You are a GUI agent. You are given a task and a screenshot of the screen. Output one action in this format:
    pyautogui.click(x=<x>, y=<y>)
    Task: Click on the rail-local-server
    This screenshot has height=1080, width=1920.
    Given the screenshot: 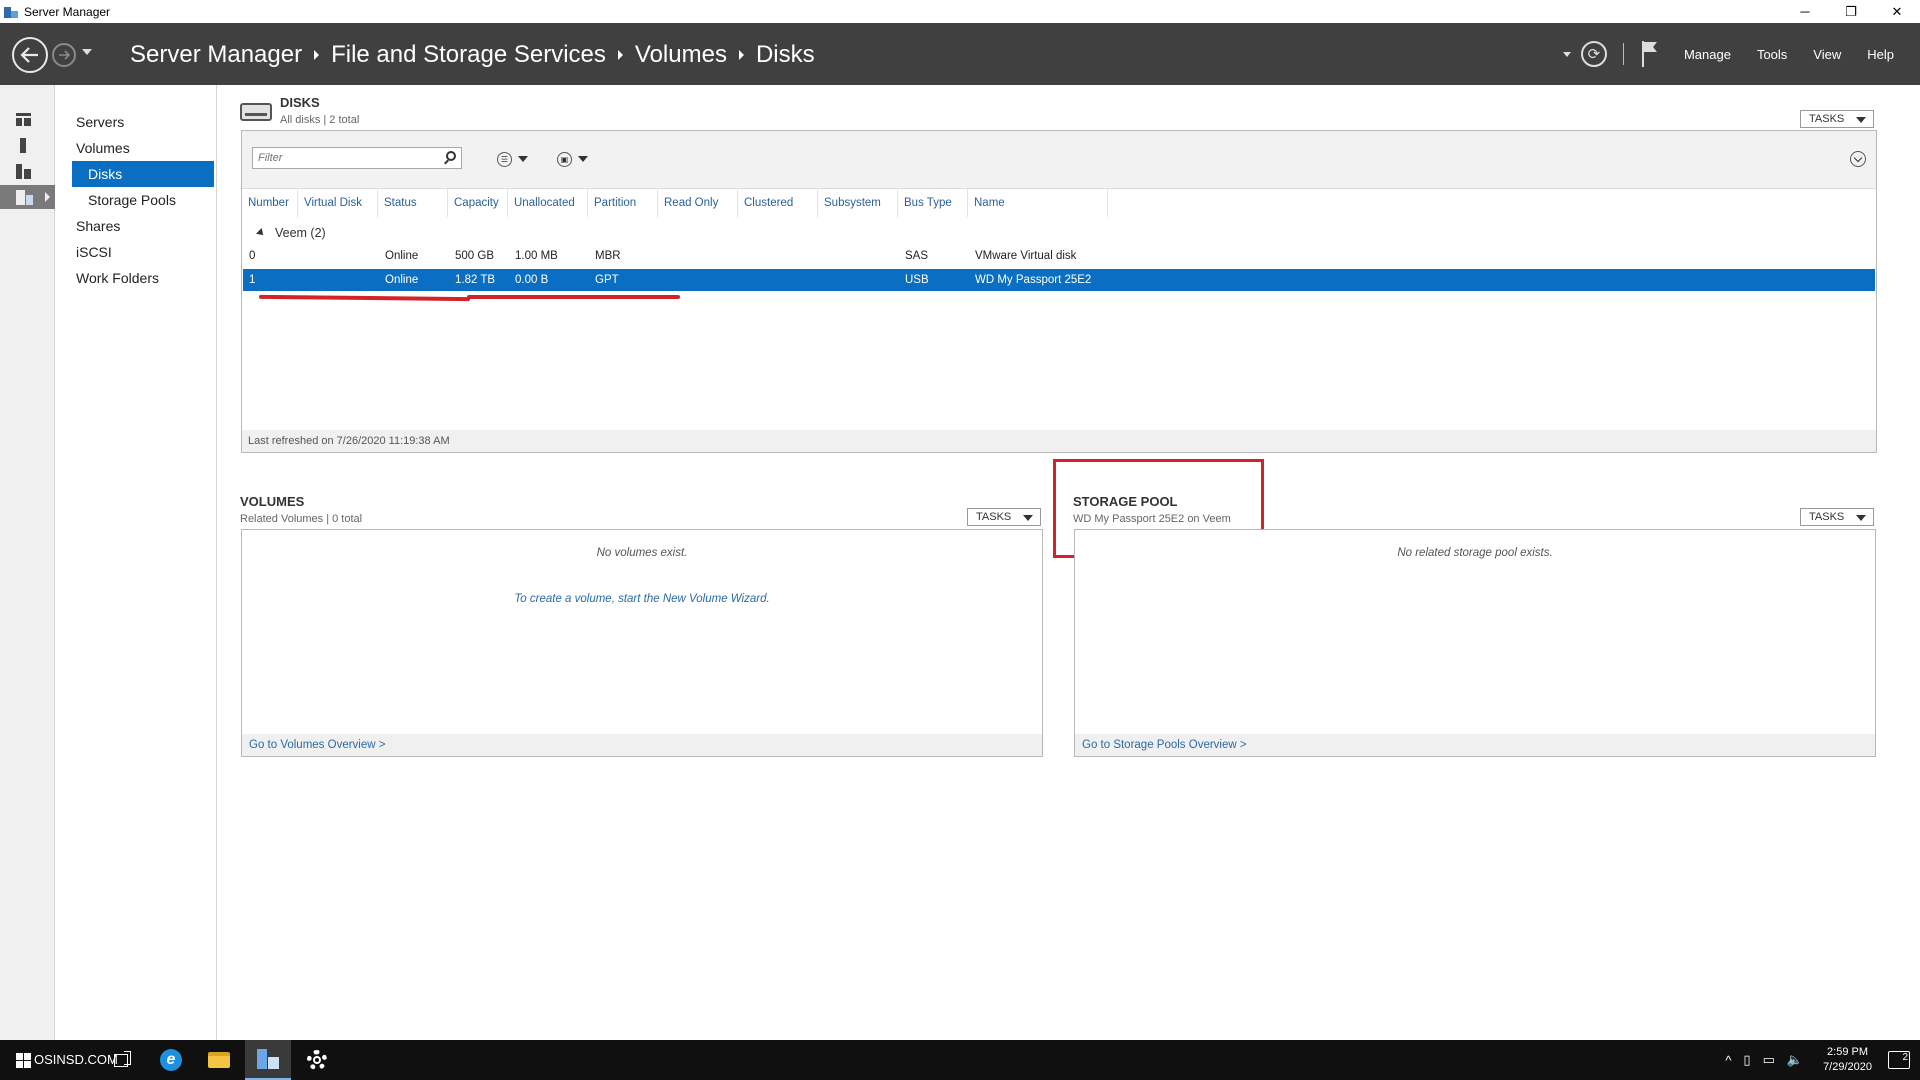 What is the action you would take?
    pyautogui.click(x=27, y=145)
    